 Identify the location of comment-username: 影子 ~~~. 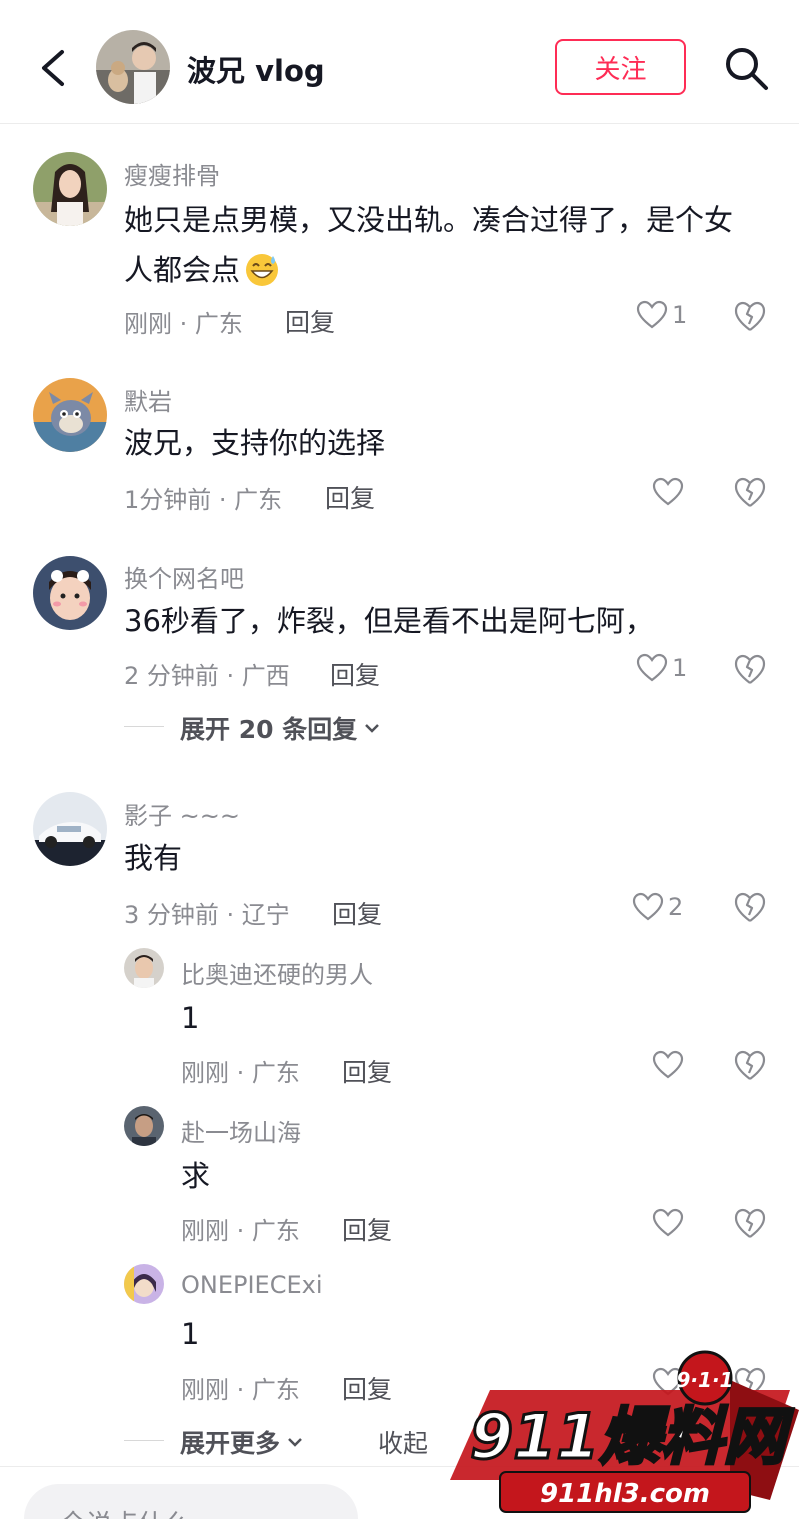
(182, 813).